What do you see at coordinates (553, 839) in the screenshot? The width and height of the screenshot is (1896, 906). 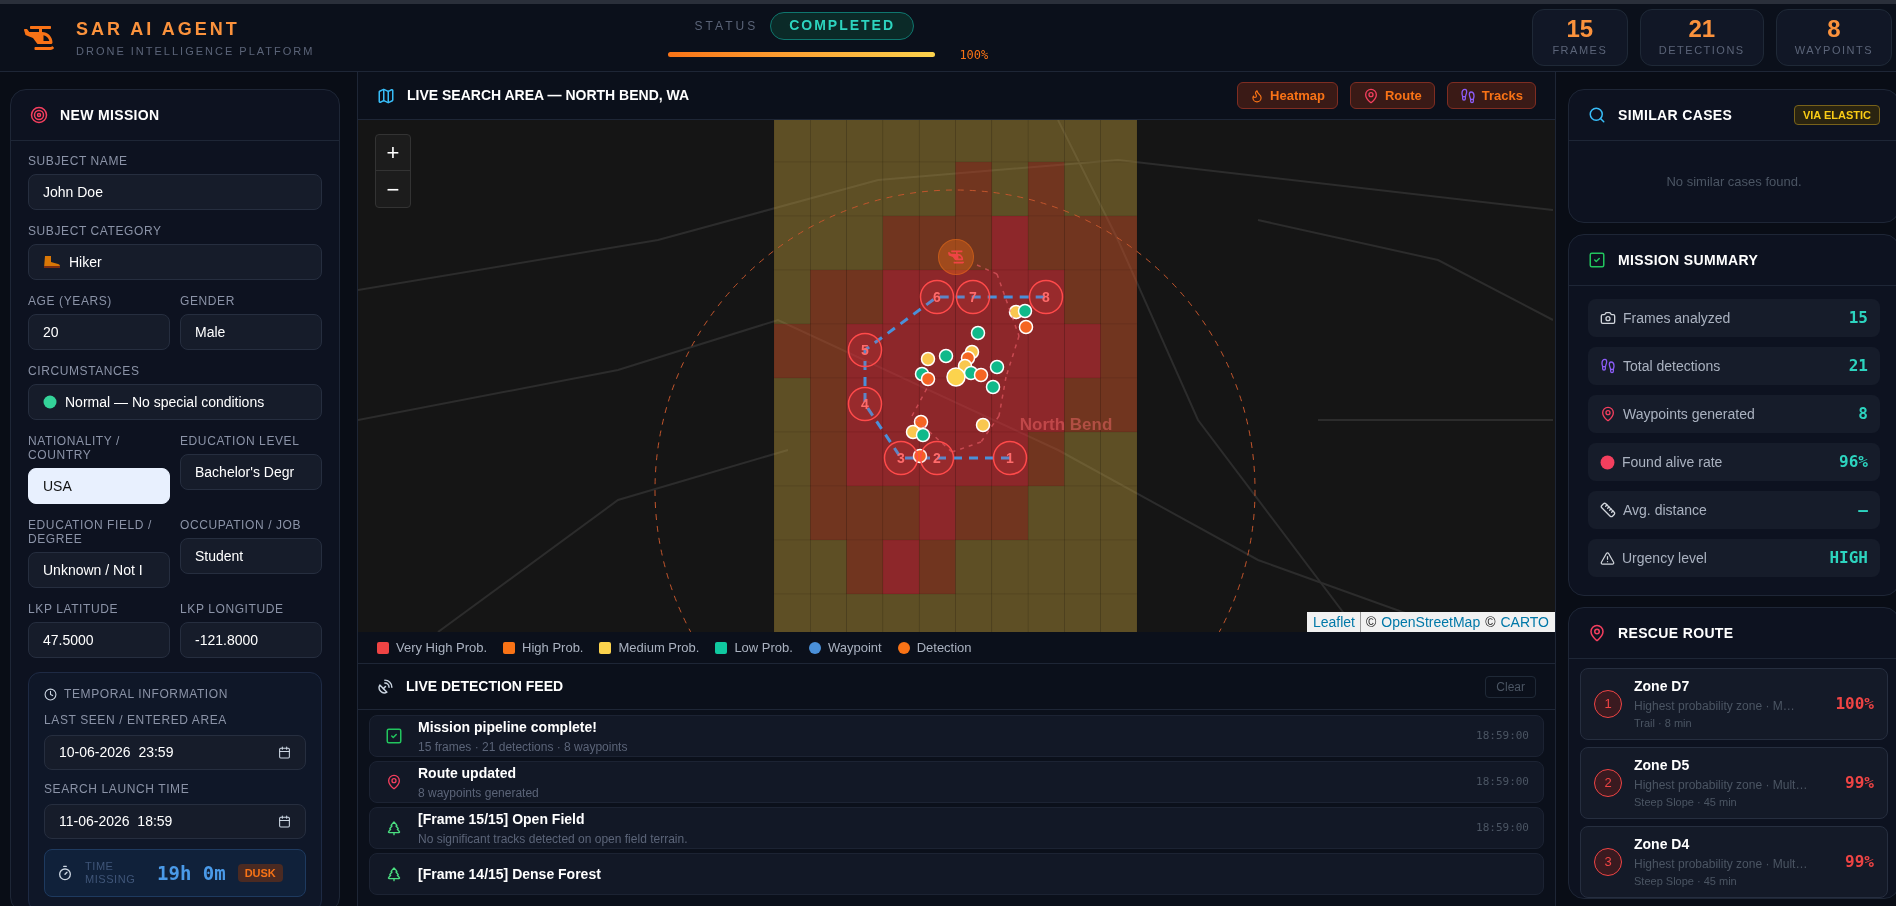 I see `feed-detail: No significant tracks detected on open field terrain.` at bounding box center [553, 839].